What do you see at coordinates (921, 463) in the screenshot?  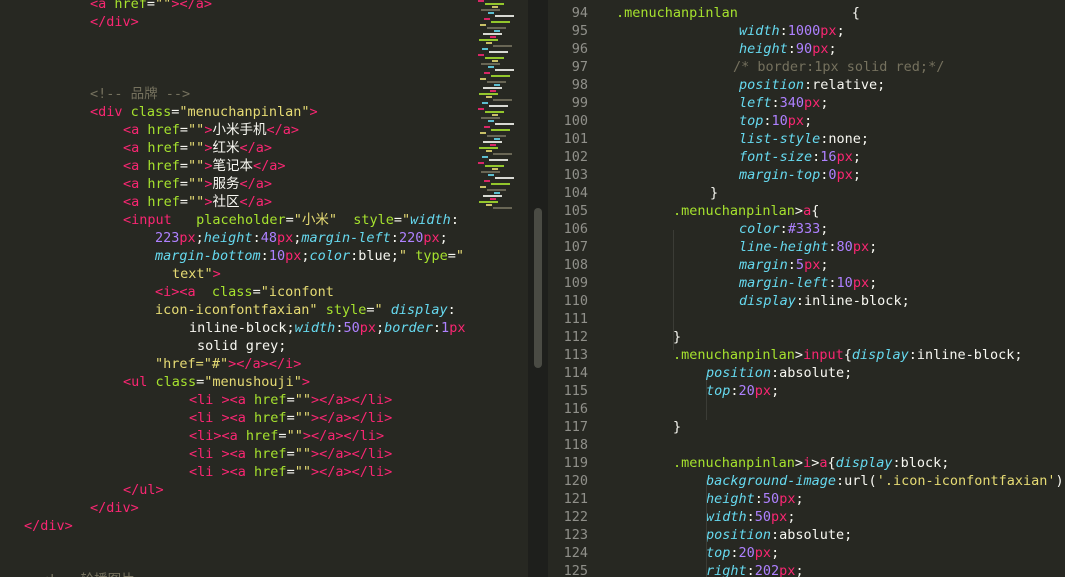 I see `code-token: :block;` at bounding box center [921, 463].